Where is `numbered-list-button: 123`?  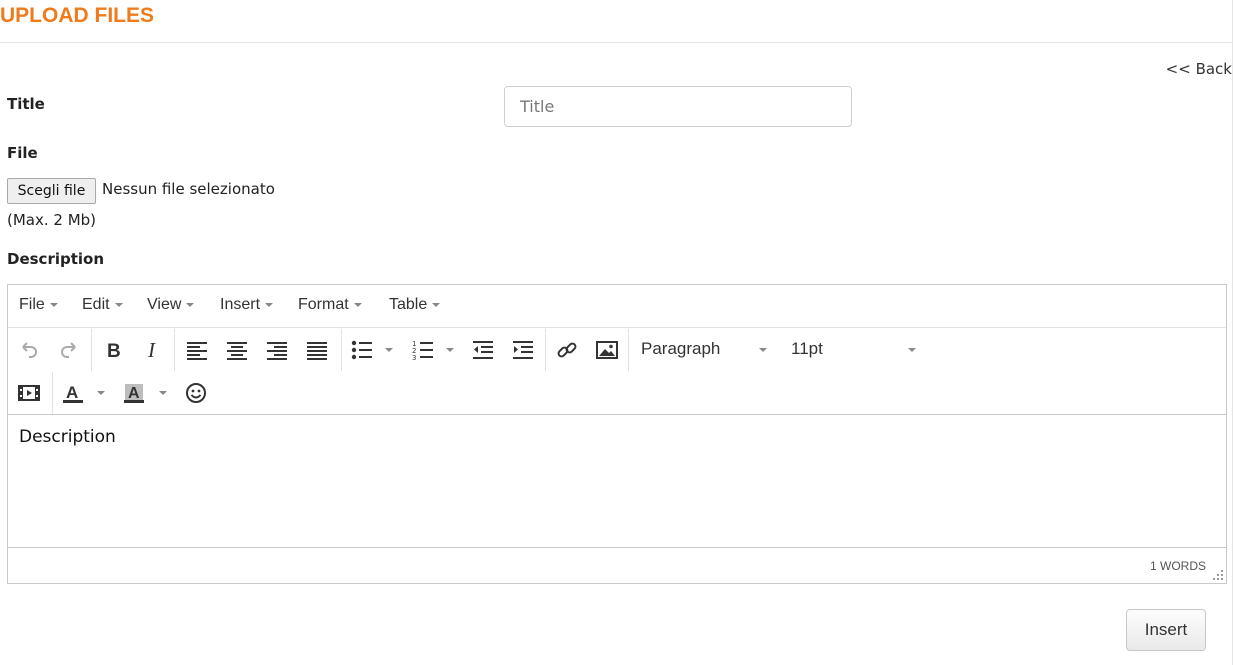 numbered-list-button: 123 is located at coordinates (423, 350).